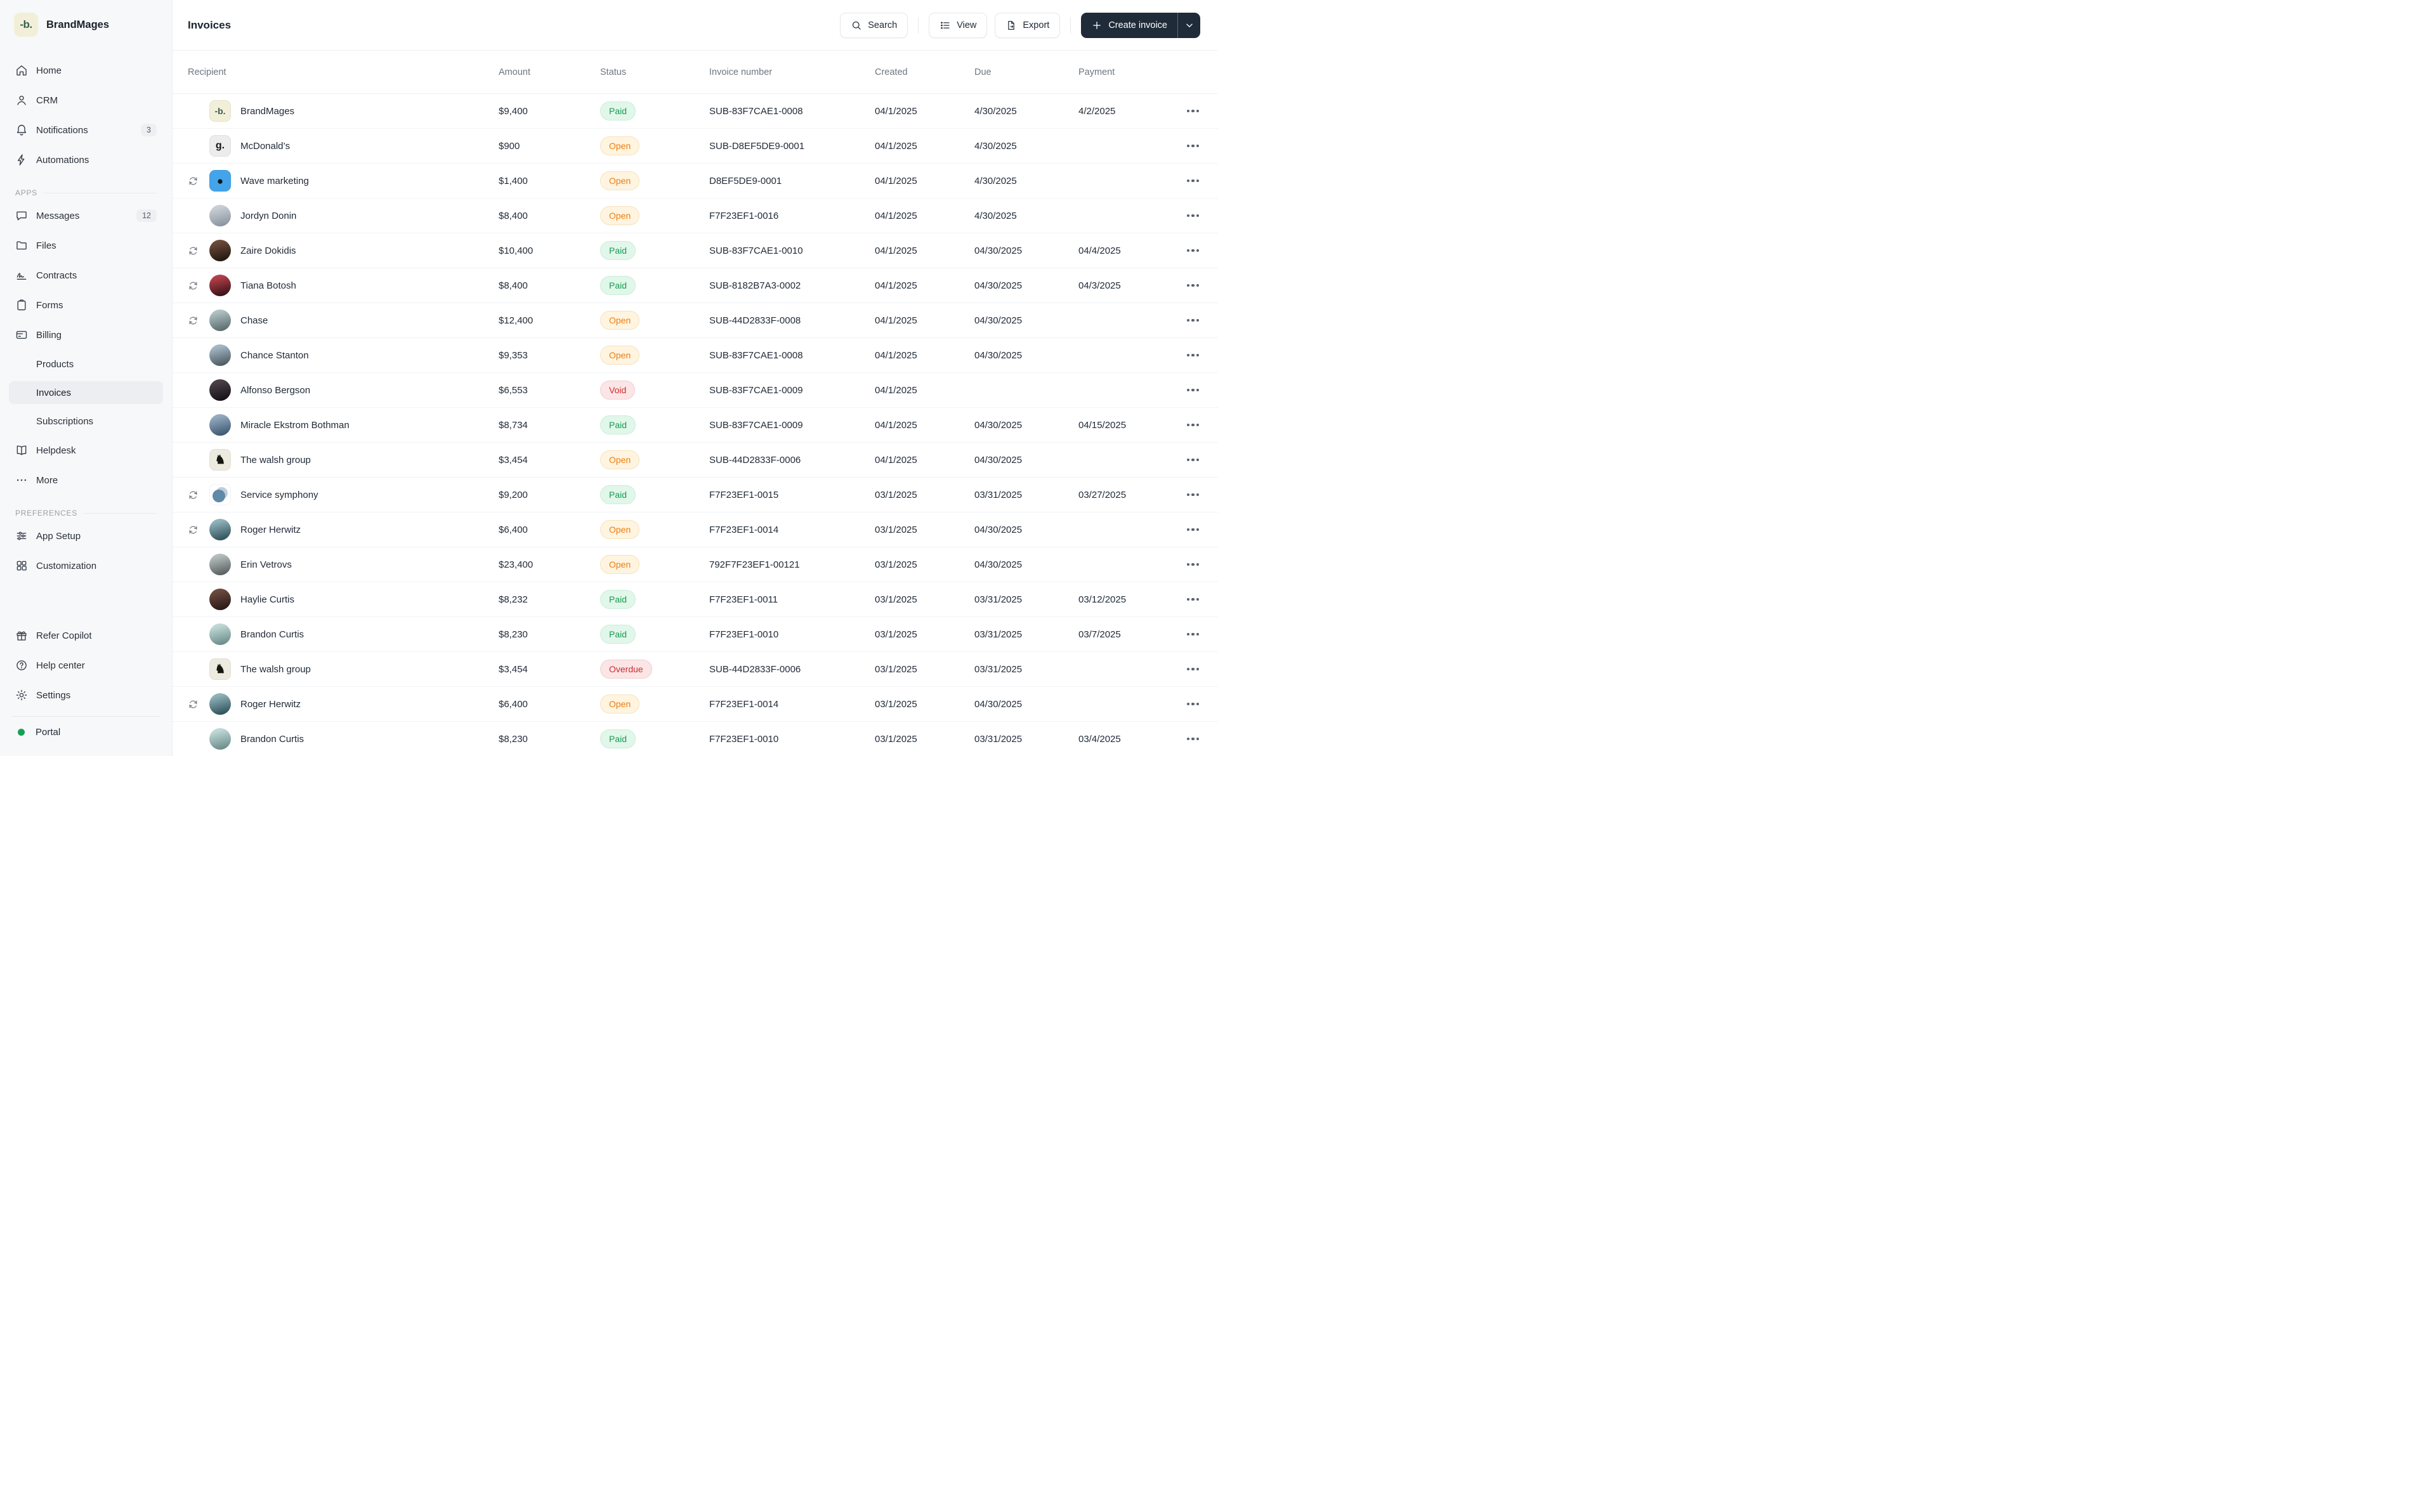 This screenshot has height=1512, width=2436. Describe the element at coordinates (514, 111) in the screenshot. I see `amount-value: $9,400` at that location.